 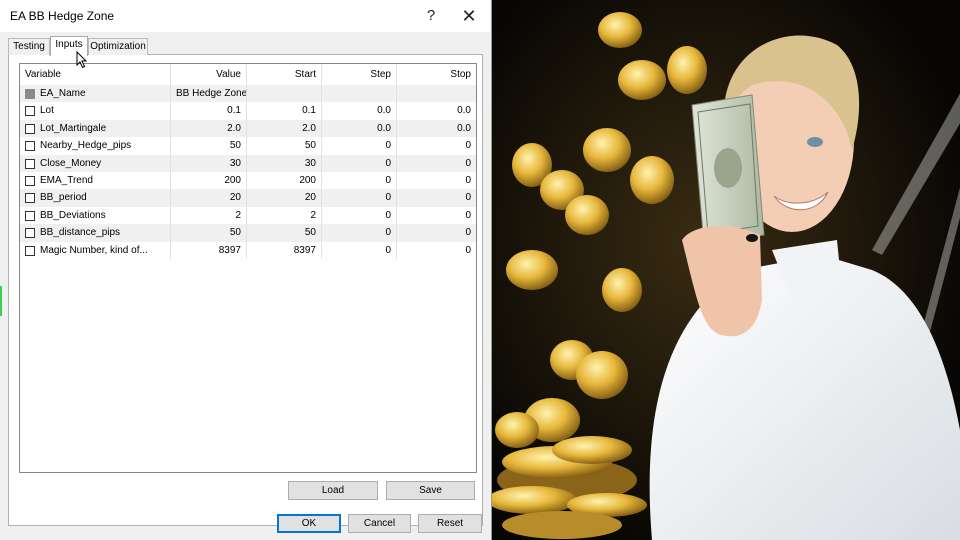 I want to click on variable-cell: BB_distance_pips, so click(x=95, y=233).